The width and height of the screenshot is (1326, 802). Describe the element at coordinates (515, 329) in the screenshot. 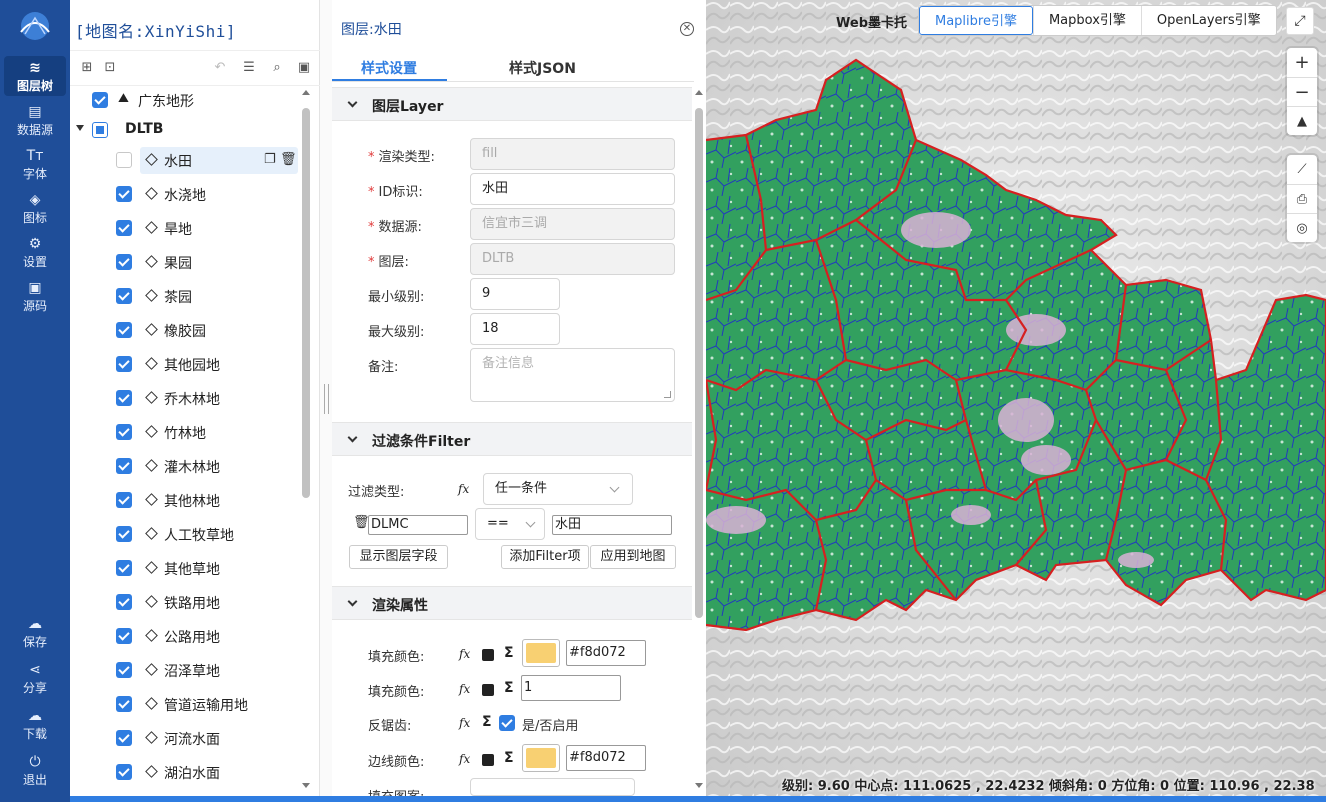

I see `maxzoom-field: 18` at that location.